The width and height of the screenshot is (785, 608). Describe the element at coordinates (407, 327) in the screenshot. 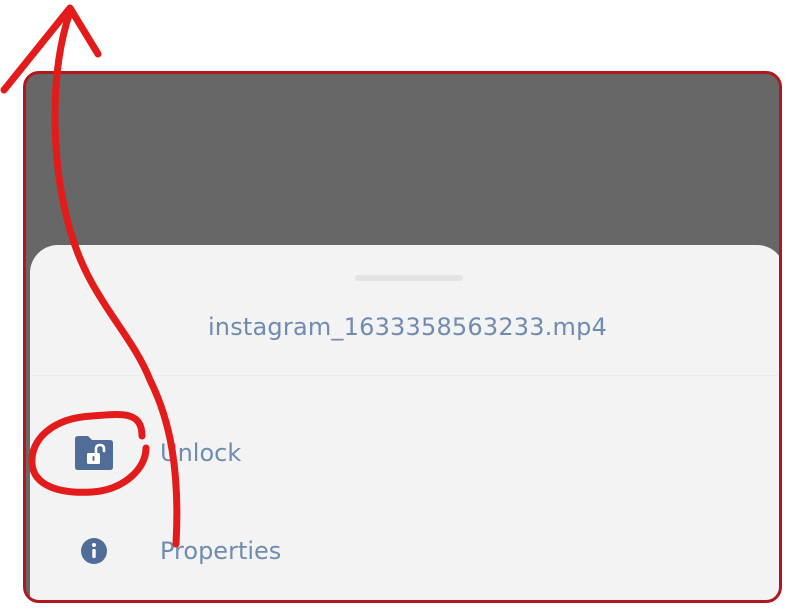

I see `sheet-title: instagram_1633358563233.mp4` at that location.